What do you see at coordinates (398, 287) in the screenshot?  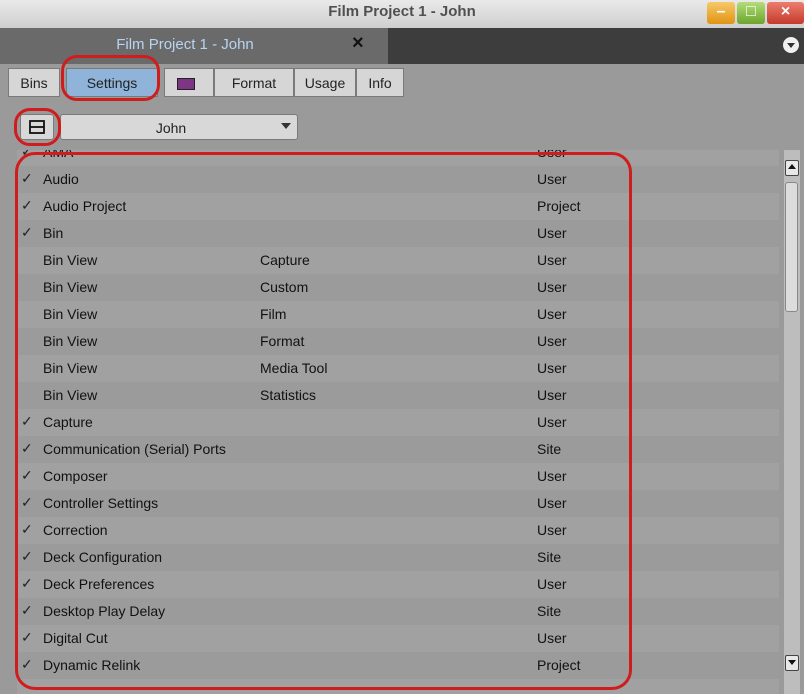 I see `table-row: Bin View Custom User` at bounding box center [398, 287].